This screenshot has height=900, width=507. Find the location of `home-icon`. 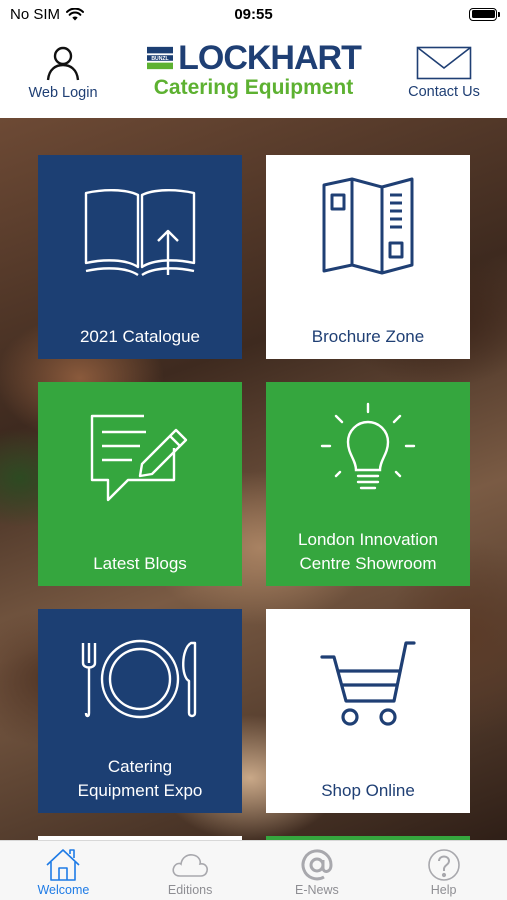

home-icon is located at coordinates (63, 865).